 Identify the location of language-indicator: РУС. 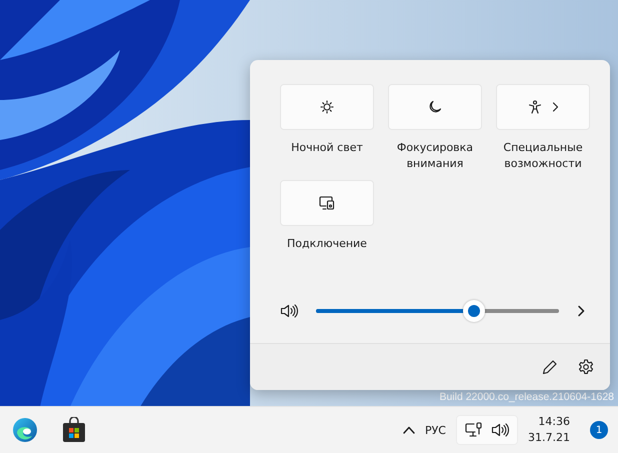
(435, 430).